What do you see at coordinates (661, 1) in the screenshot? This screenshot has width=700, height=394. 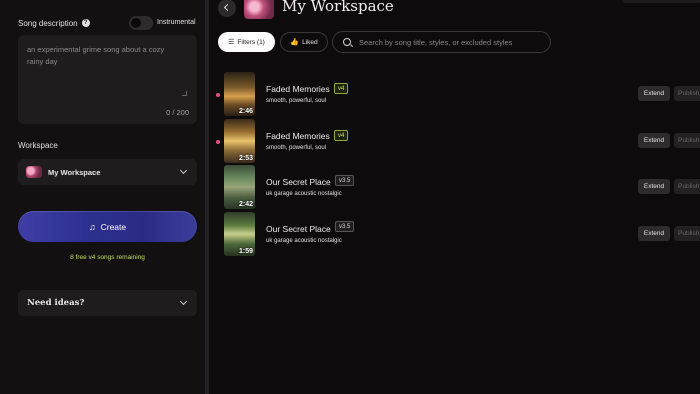 I see `top-right-control` at bounding box center [661, 1].